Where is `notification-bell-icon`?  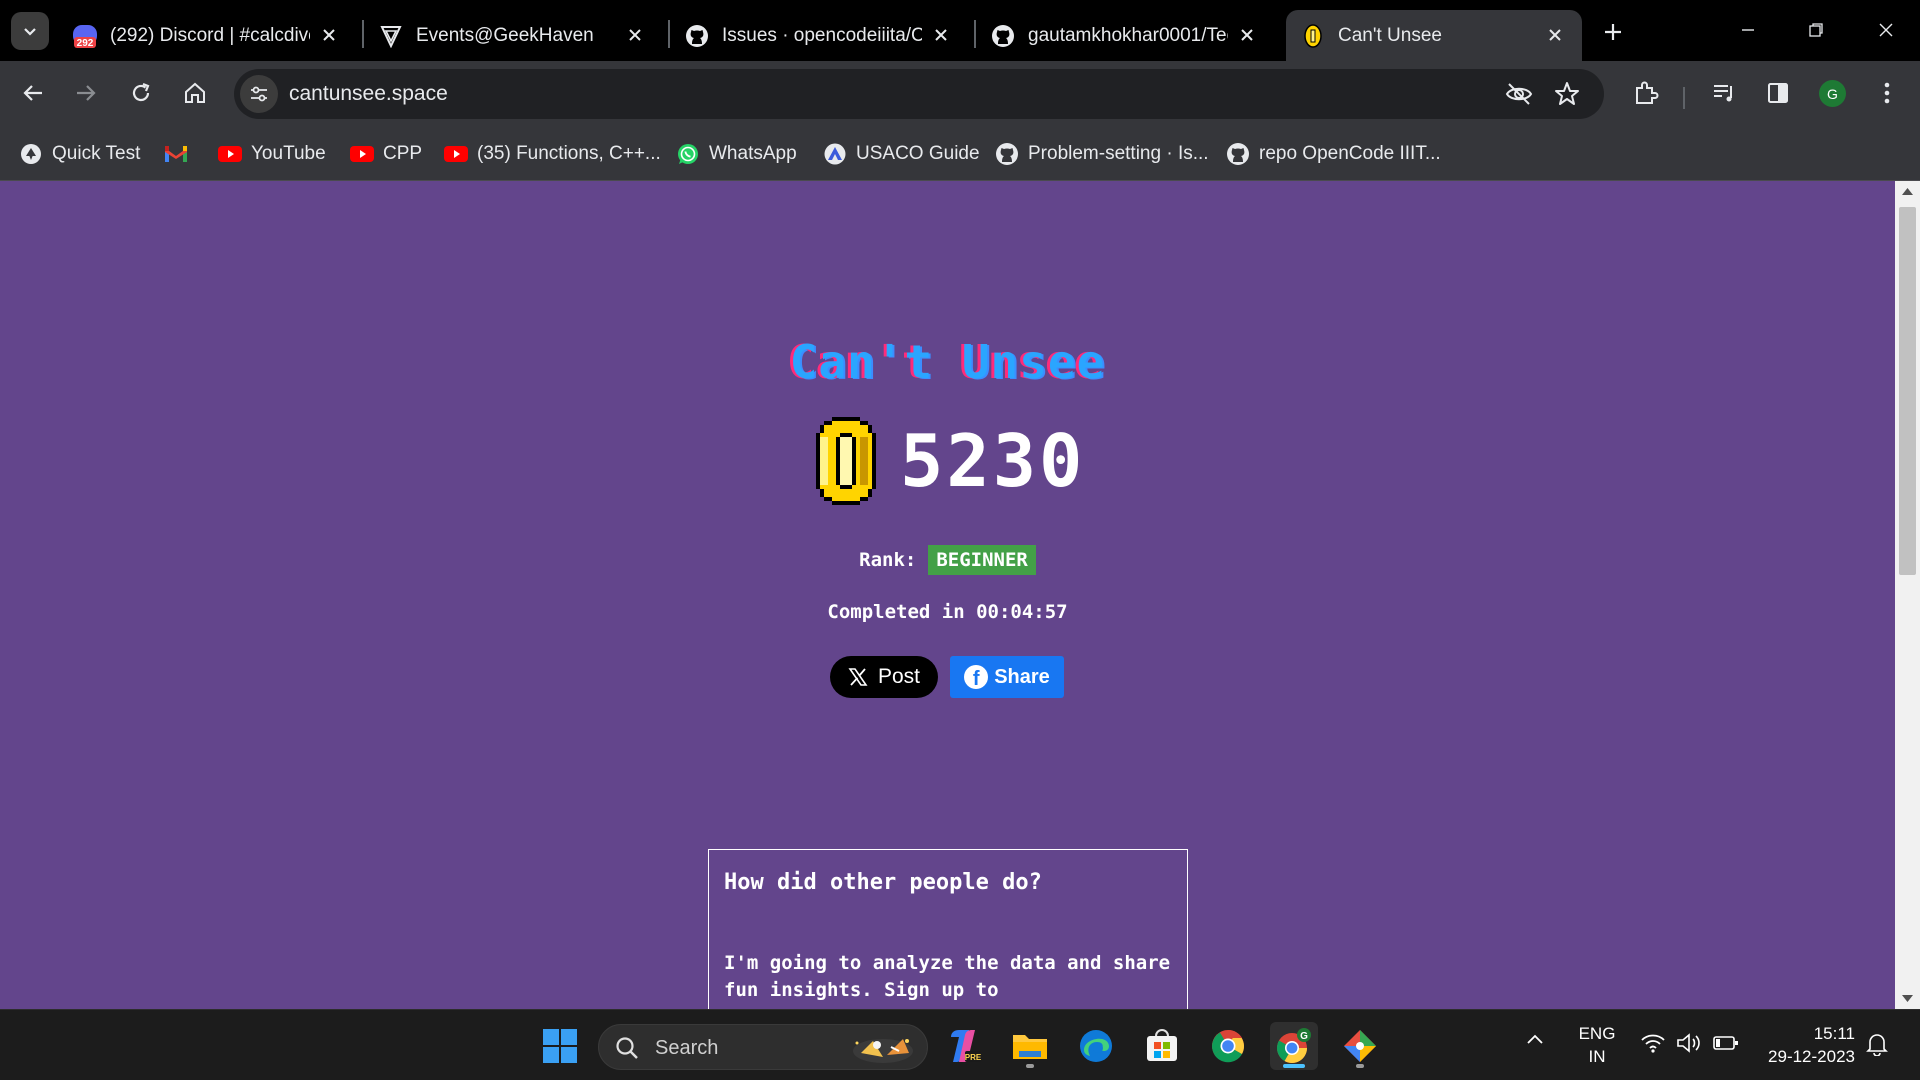
notification-bell-icon is located at coordinates (1877, 1044).